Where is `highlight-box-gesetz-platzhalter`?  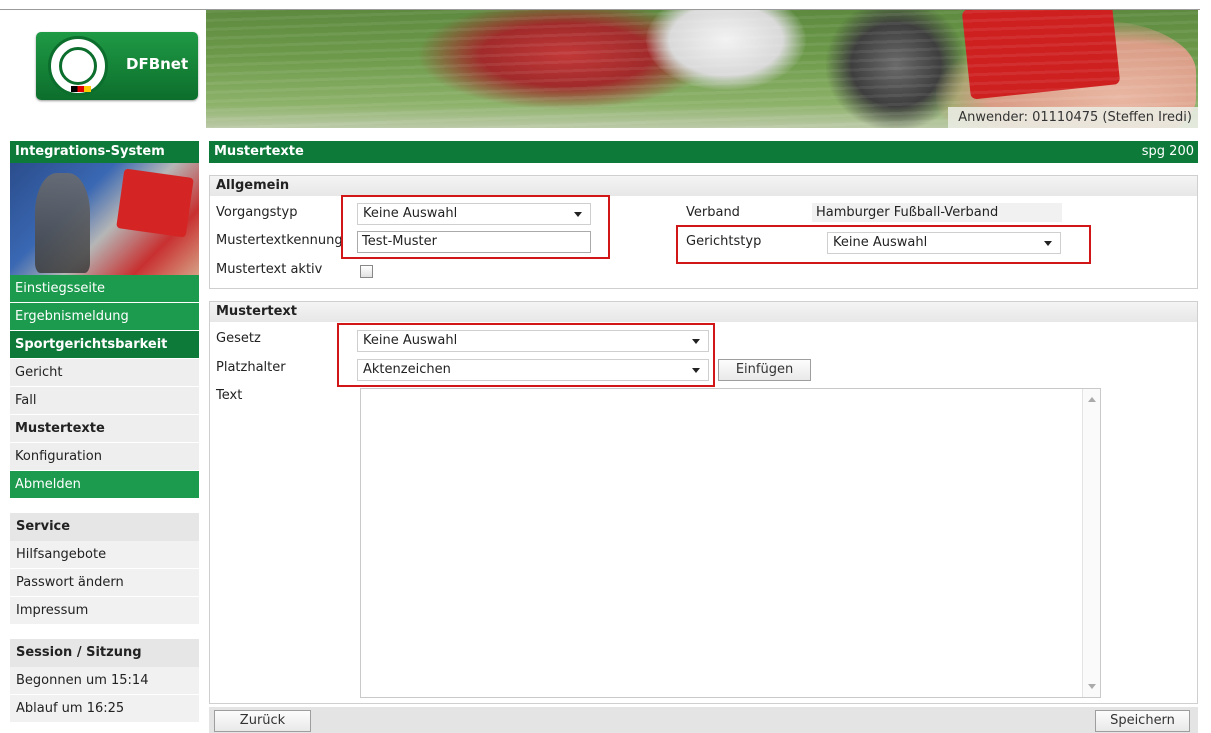 highlight-box-gesetz-platzhalter is located at coordinates (526, 355).